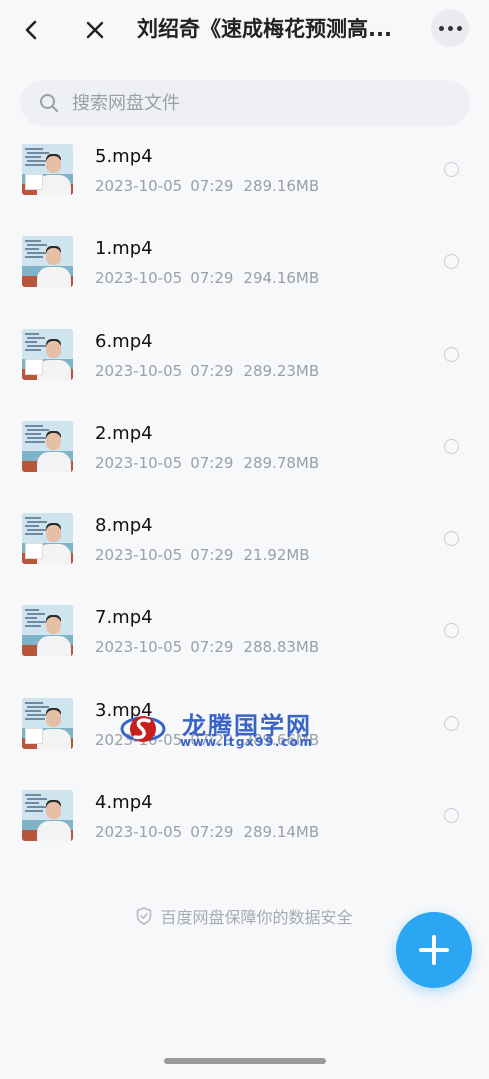 The image size is (489, 1079). Describe the element at coordinates (124, 803) in the screenshot. I see `file-name: 4.mp4` at that location.